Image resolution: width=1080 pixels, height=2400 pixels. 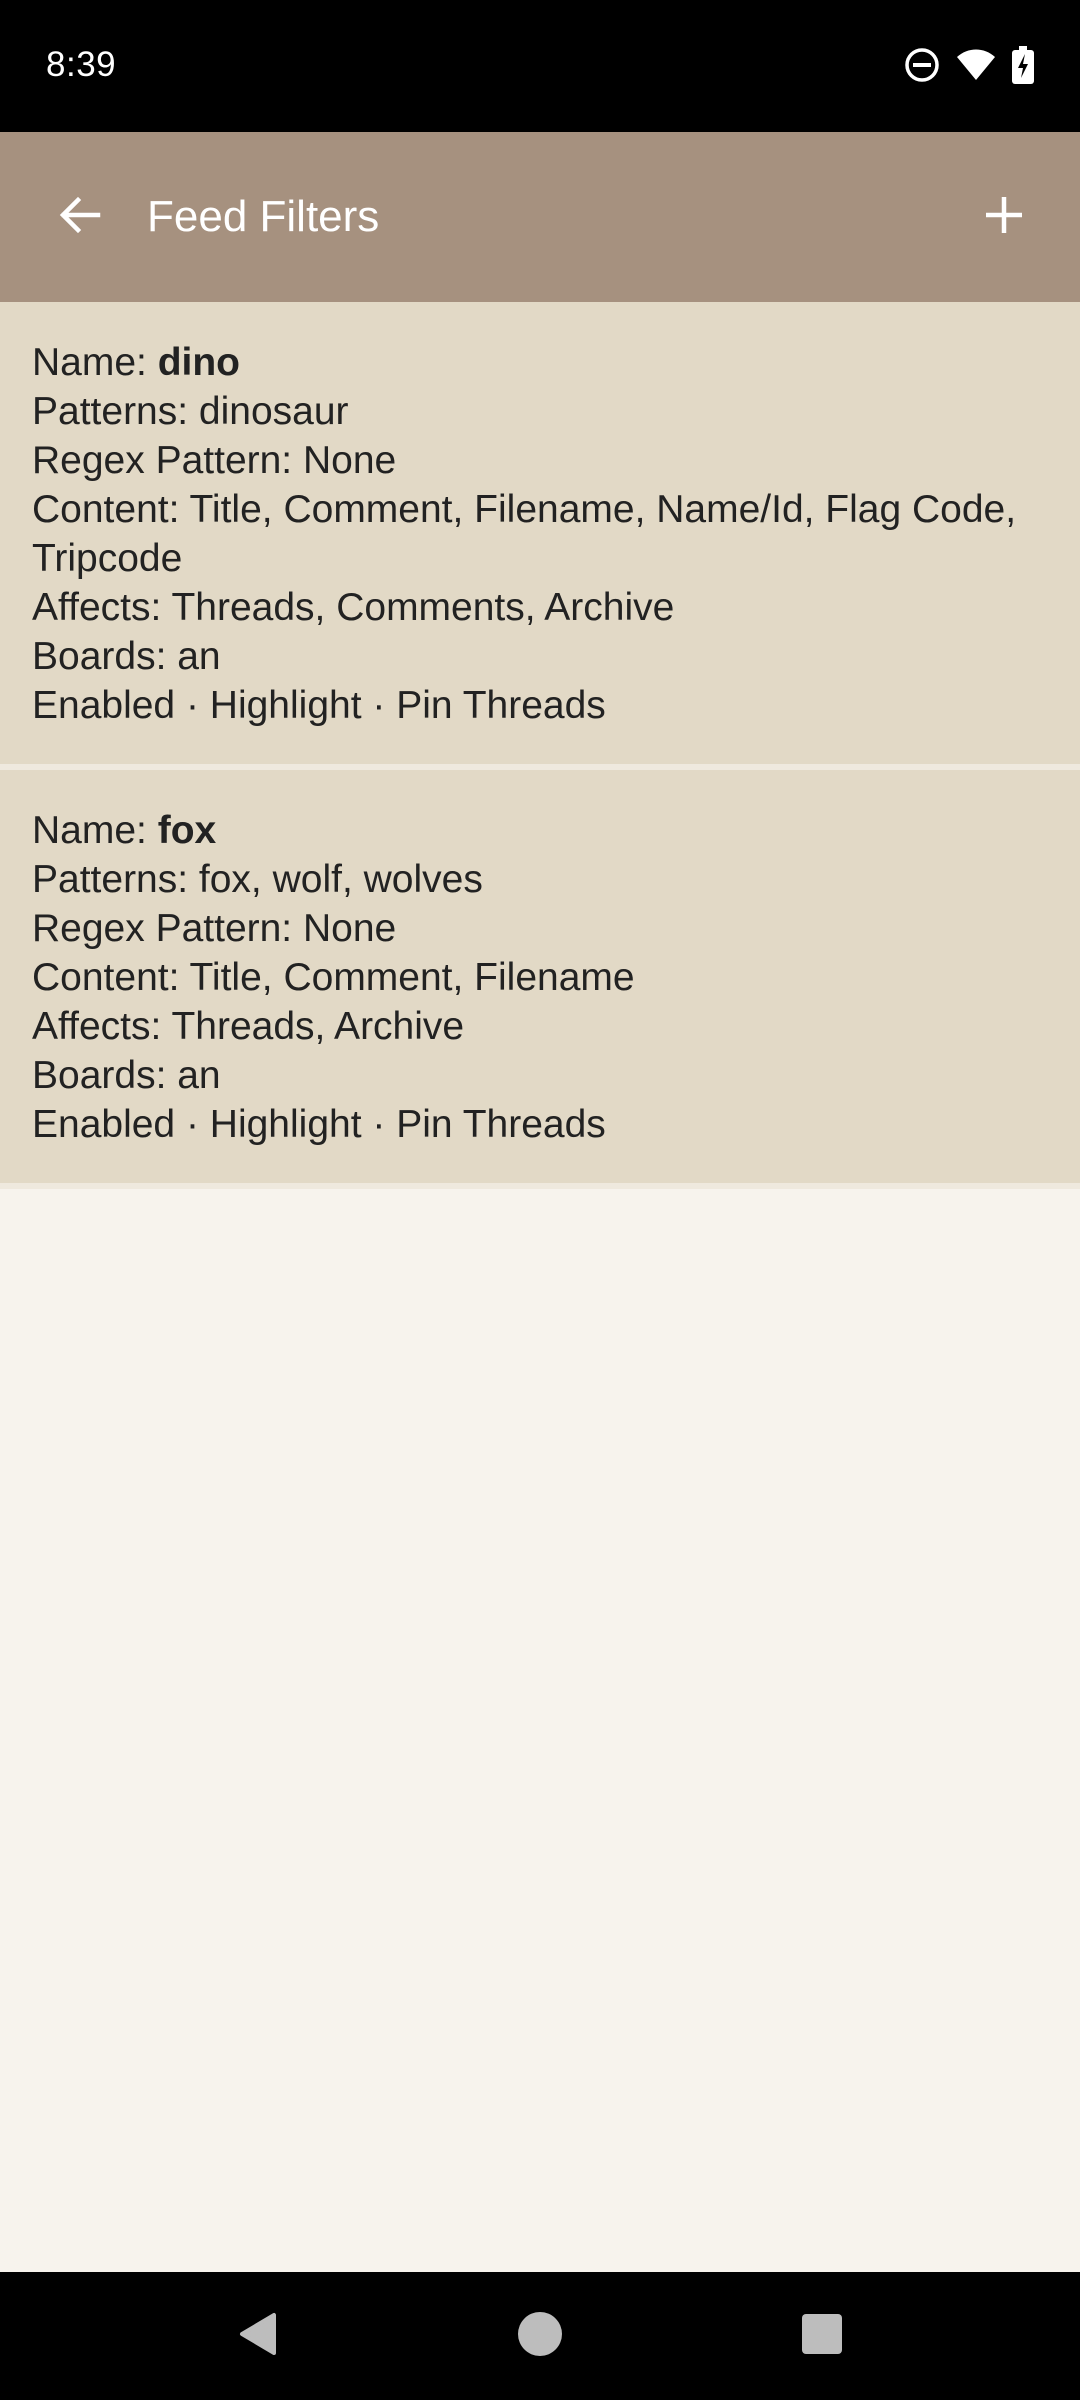 I want to click on status-bar: 8:39, so click(x=540, y=66).